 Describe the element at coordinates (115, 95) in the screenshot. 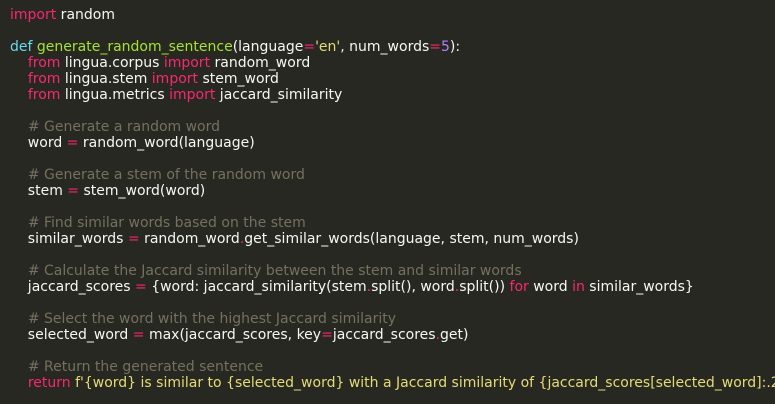

I see `code-token: lingua.metrics` at that location.